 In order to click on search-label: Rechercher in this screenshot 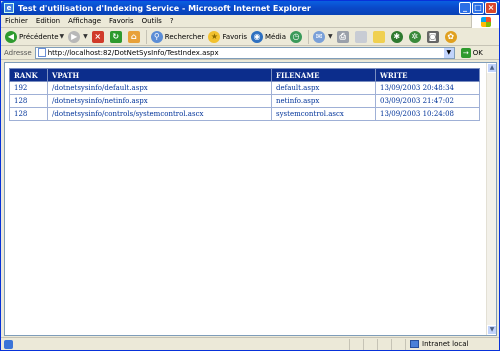, I will do `click(184, 36)`.